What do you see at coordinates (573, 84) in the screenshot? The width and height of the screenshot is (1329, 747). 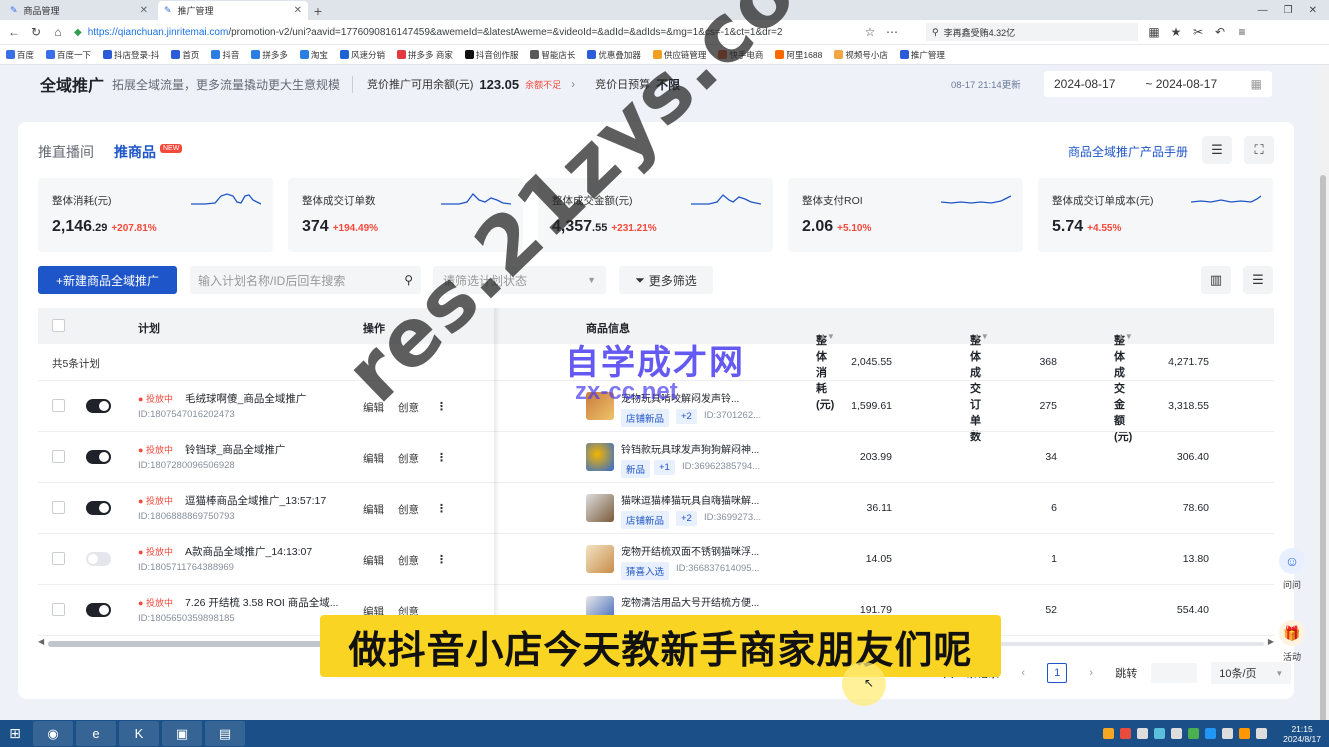 I see `chevron-right-icon: ›` at bounding box center [573, 84].